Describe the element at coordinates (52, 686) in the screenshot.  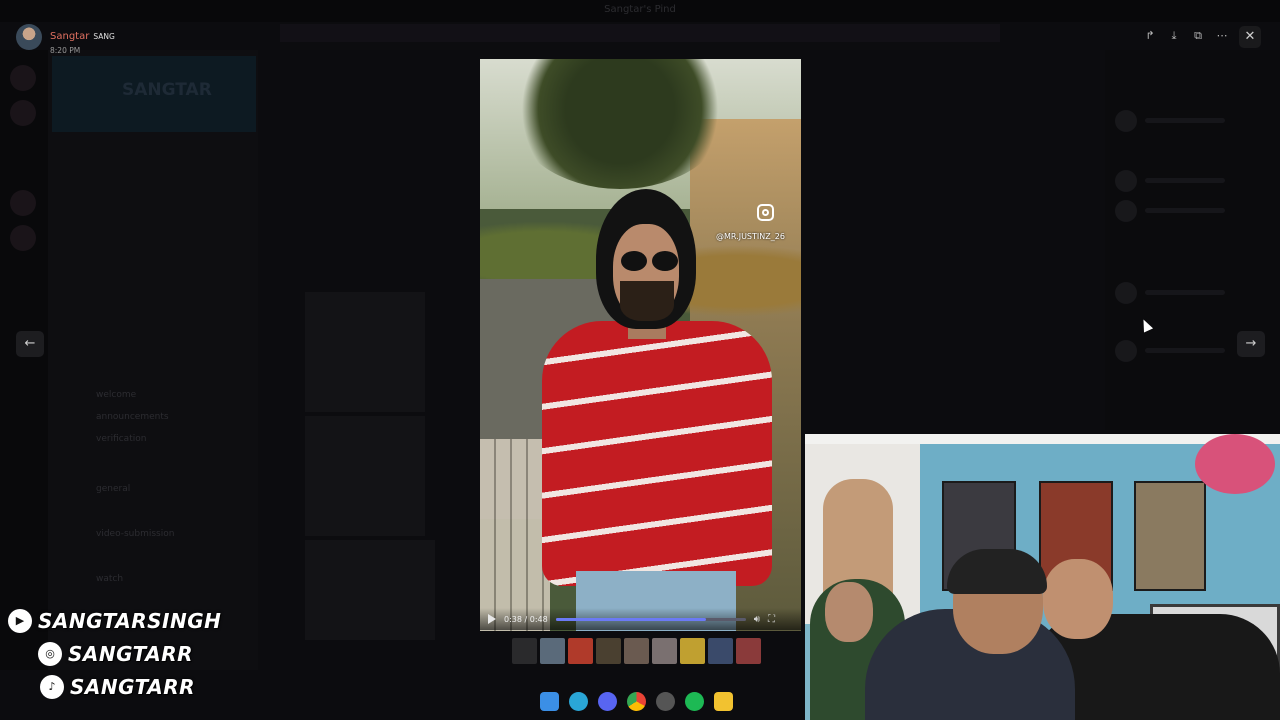
I see `tiktok-icon: ♪` at that location.